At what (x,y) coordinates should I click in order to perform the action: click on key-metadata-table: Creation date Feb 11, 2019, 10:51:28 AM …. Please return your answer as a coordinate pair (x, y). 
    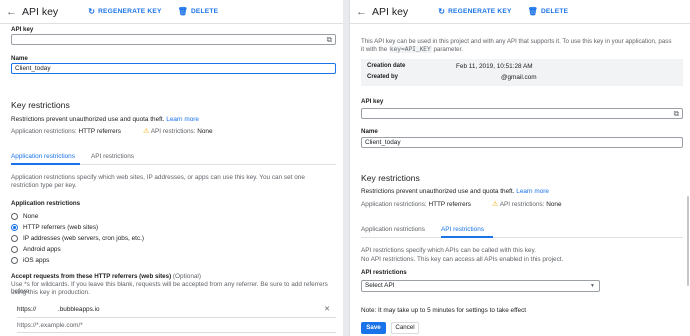
    Looking at the image, I should click on (522, 72).